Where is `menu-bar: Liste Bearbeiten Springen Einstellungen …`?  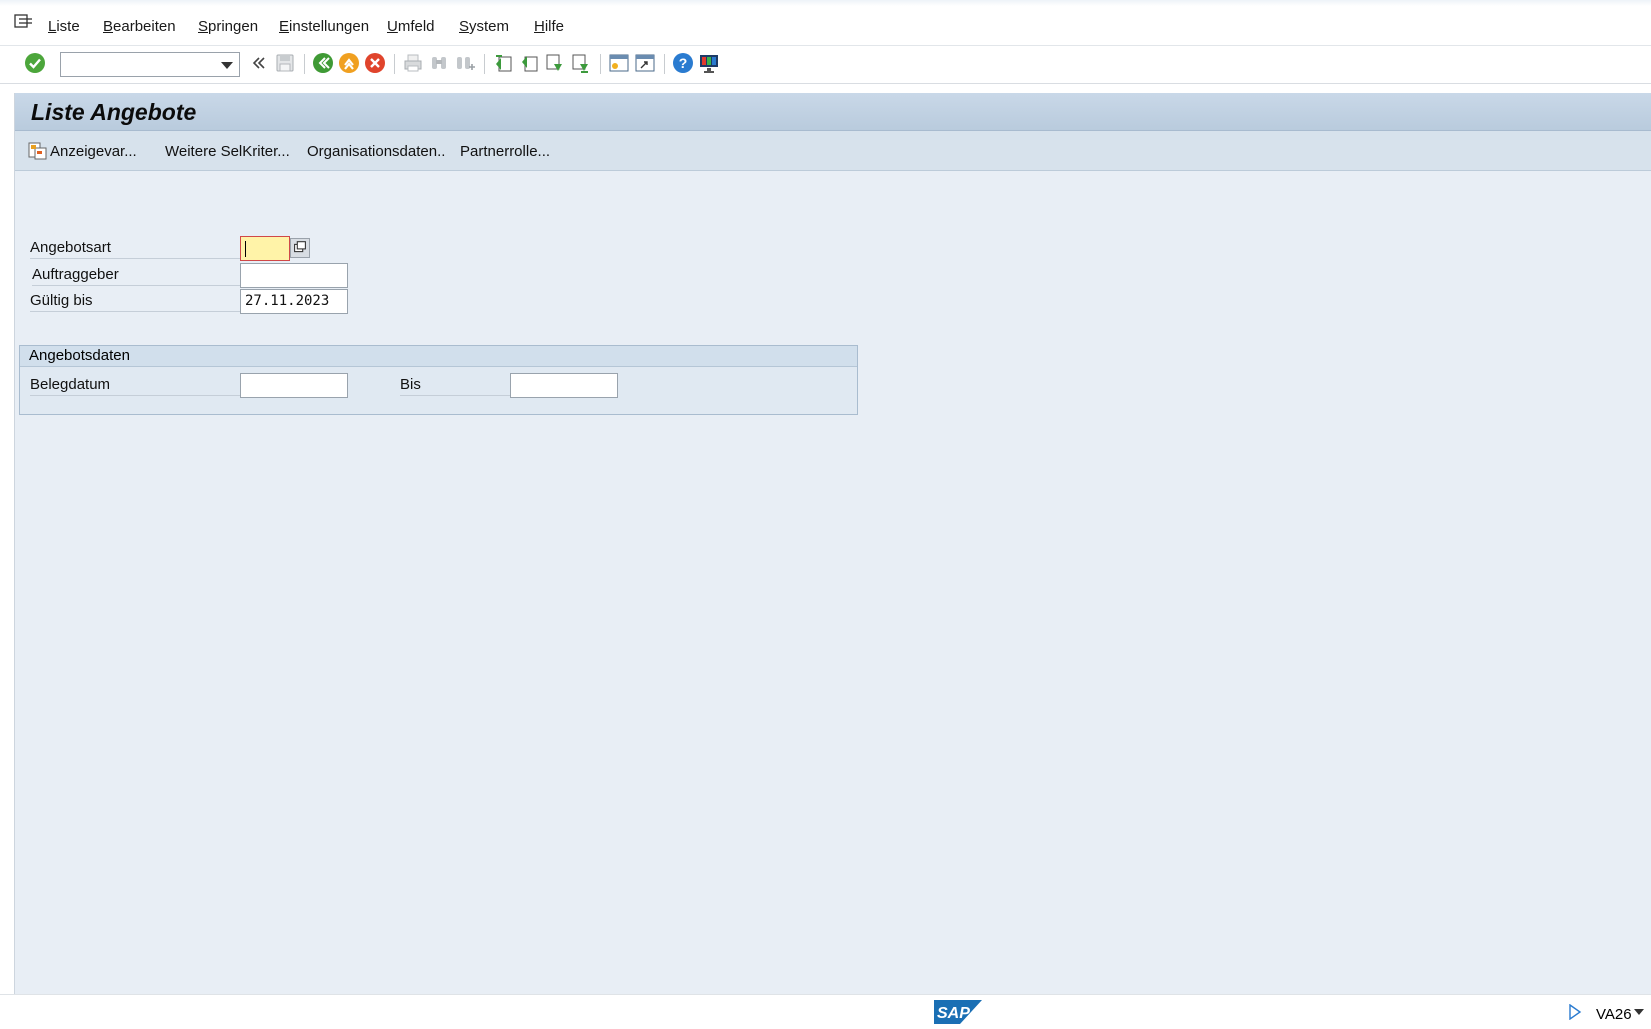 menu-bar: Liste Bearbeiten Springen Einstellungen … is located at coordinates (825, 23).